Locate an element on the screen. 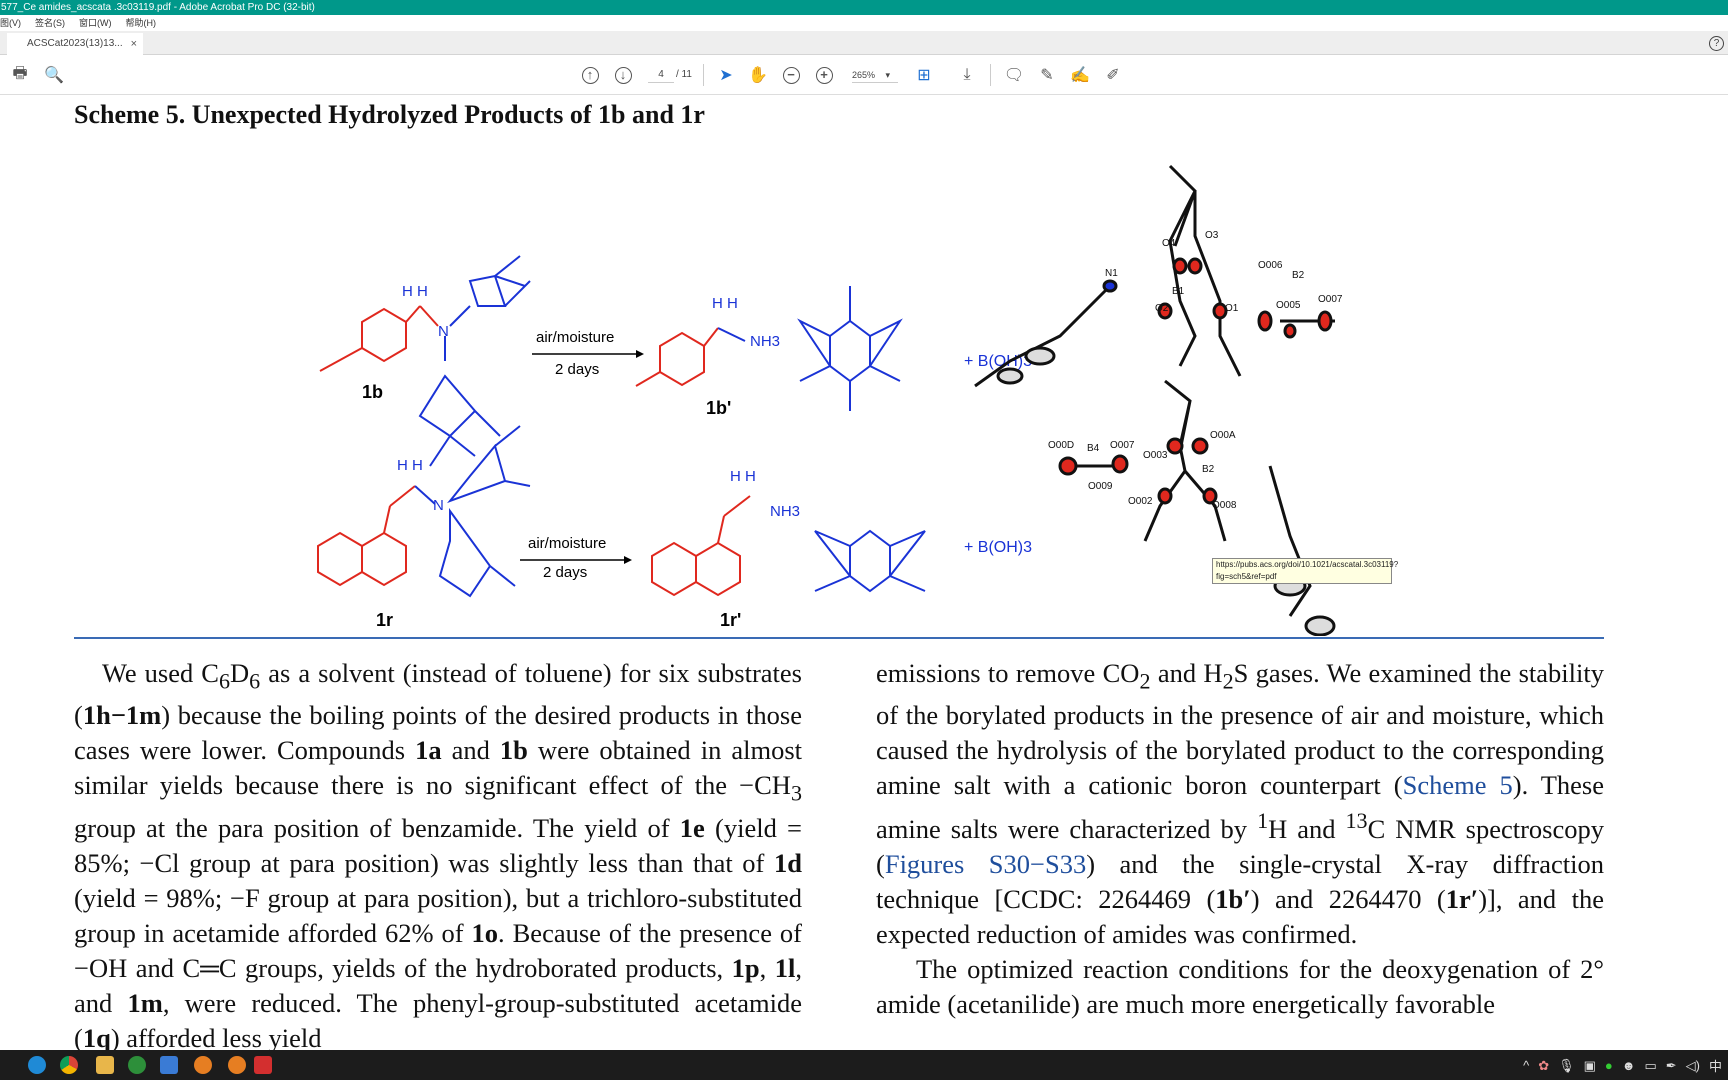  wechat-icon: ● is located at coordinates (1609, 1065).